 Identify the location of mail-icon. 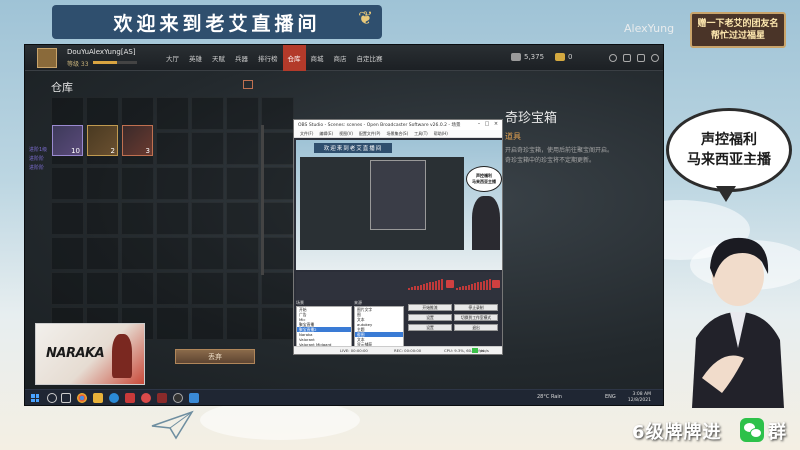
(627, 58).